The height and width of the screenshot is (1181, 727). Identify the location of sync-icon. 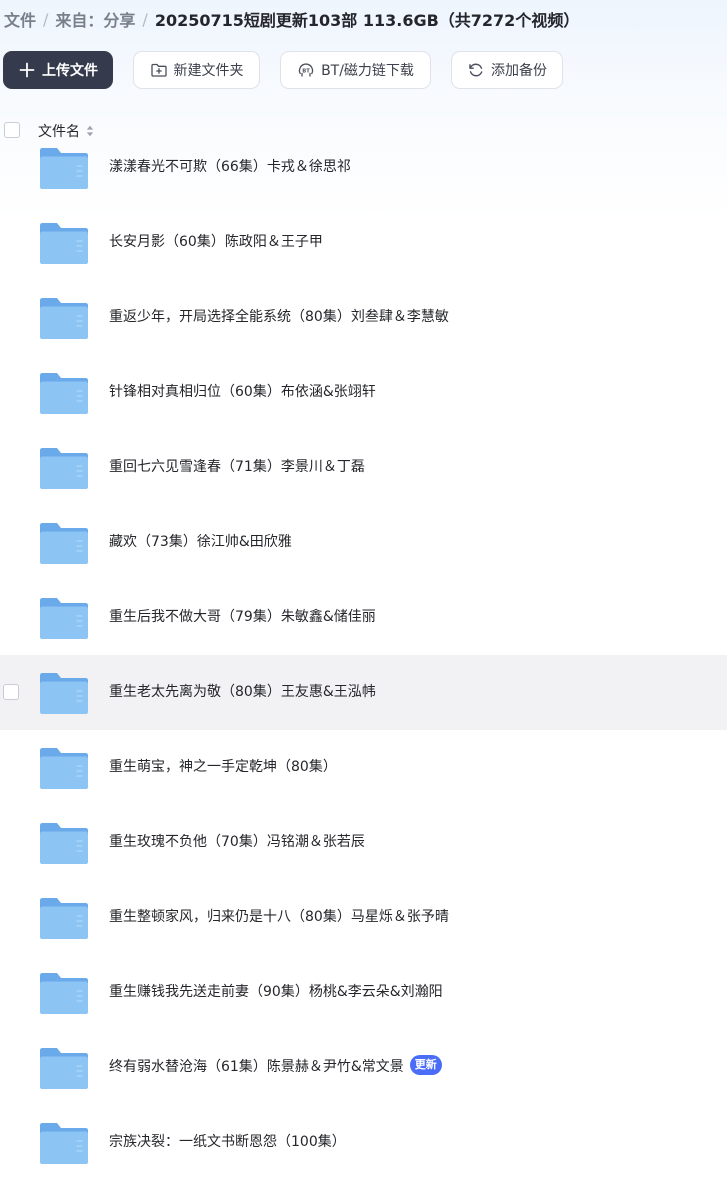
(476, 70).